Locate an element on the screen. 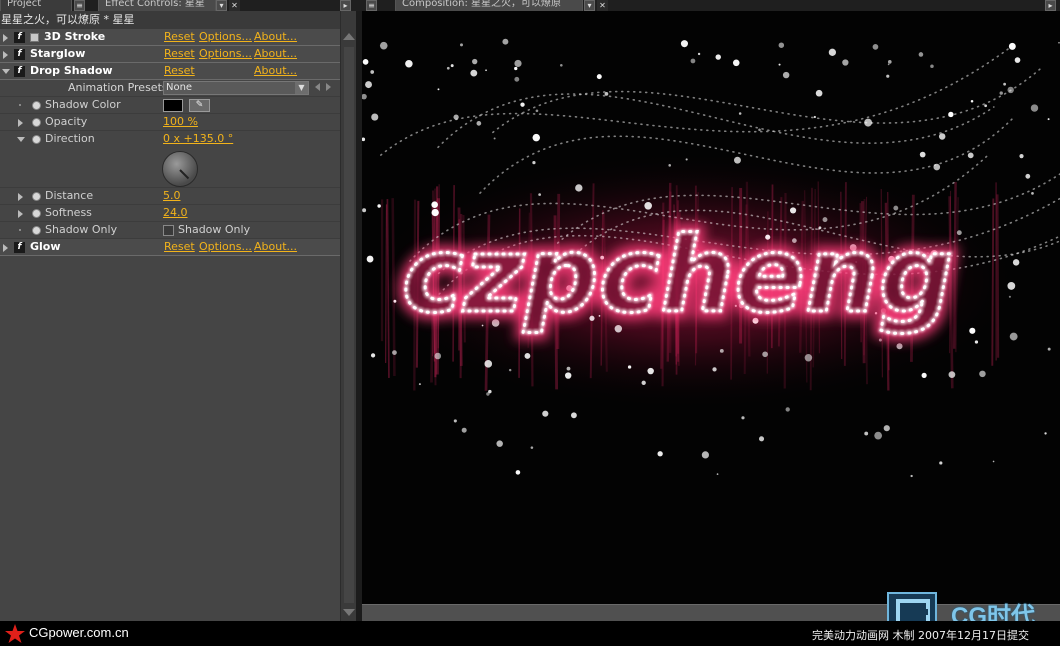 This screenshot has width=1060, height=646. property-label: Softness is located at coordinates (68, 212).